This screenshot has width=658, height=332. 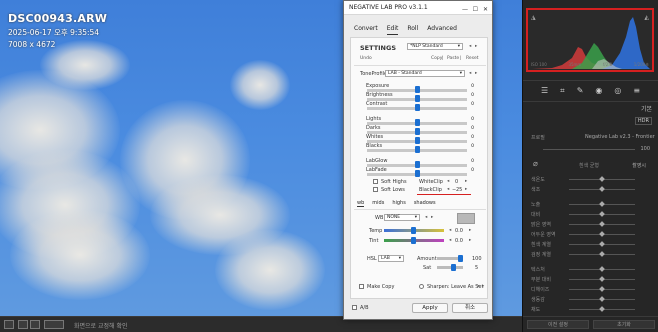 What do you see at coordinates (54, 324) in the screenshot?
I see `view-mode-icon` at bounding box center [54, 324].